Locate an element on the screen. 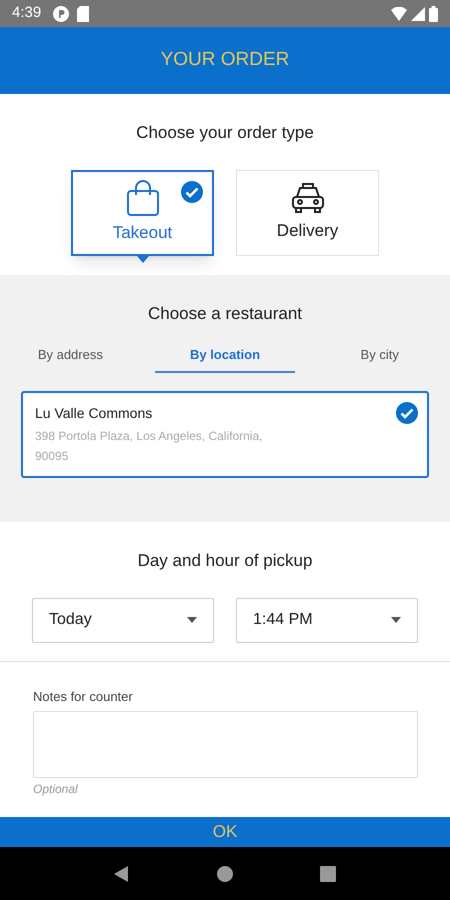 This screenshot has width=450, height=900. pickup-dropdown: Today is located at coordinates (123, 620).